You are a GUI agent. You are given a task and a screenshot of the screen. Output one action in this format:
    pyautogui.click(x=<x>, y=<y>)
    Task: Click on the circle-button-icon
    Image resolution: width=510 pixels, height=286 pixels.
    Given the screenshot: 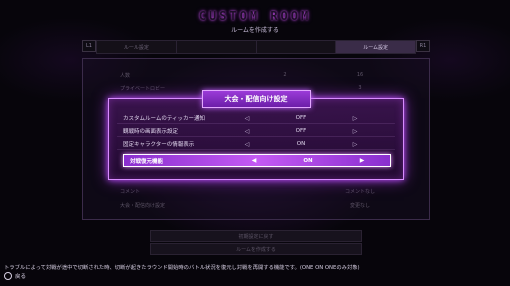 What is the action you would take?
    pyautogui.click(x=8, y=276)
    